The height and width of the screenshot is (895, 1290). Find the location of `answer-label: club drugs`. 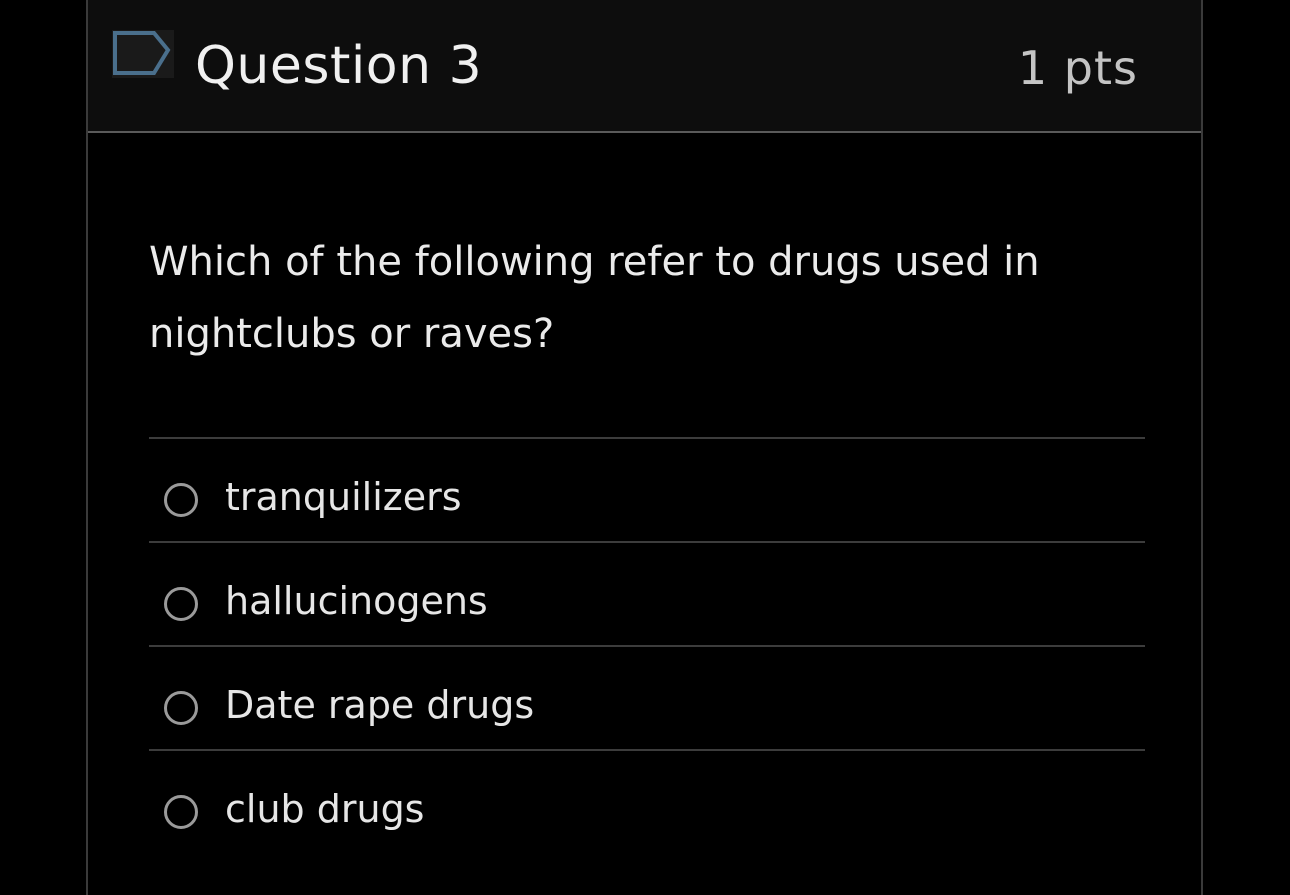

answer-label: club drugs is located at coordinates (324, 809).